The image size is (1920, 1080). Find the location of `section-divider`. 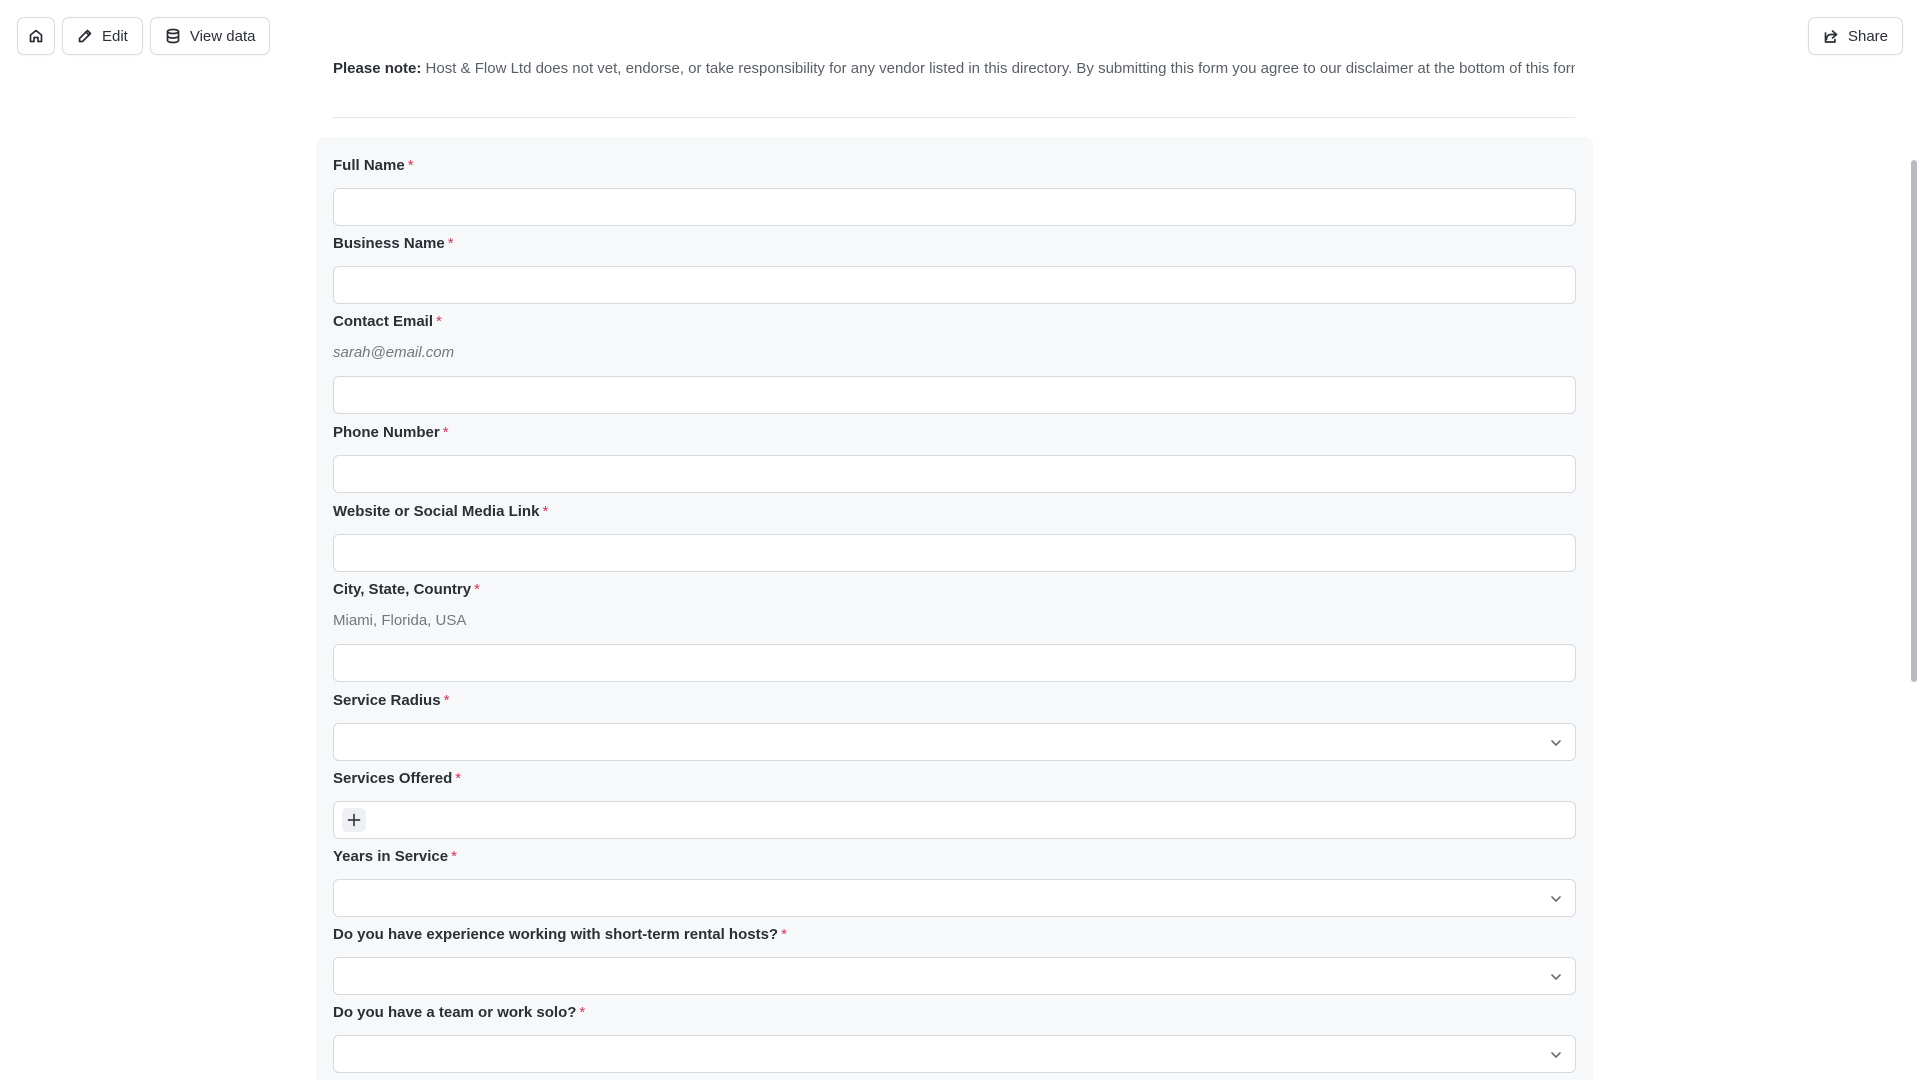

section-divider is located at coordinates (954, 117).